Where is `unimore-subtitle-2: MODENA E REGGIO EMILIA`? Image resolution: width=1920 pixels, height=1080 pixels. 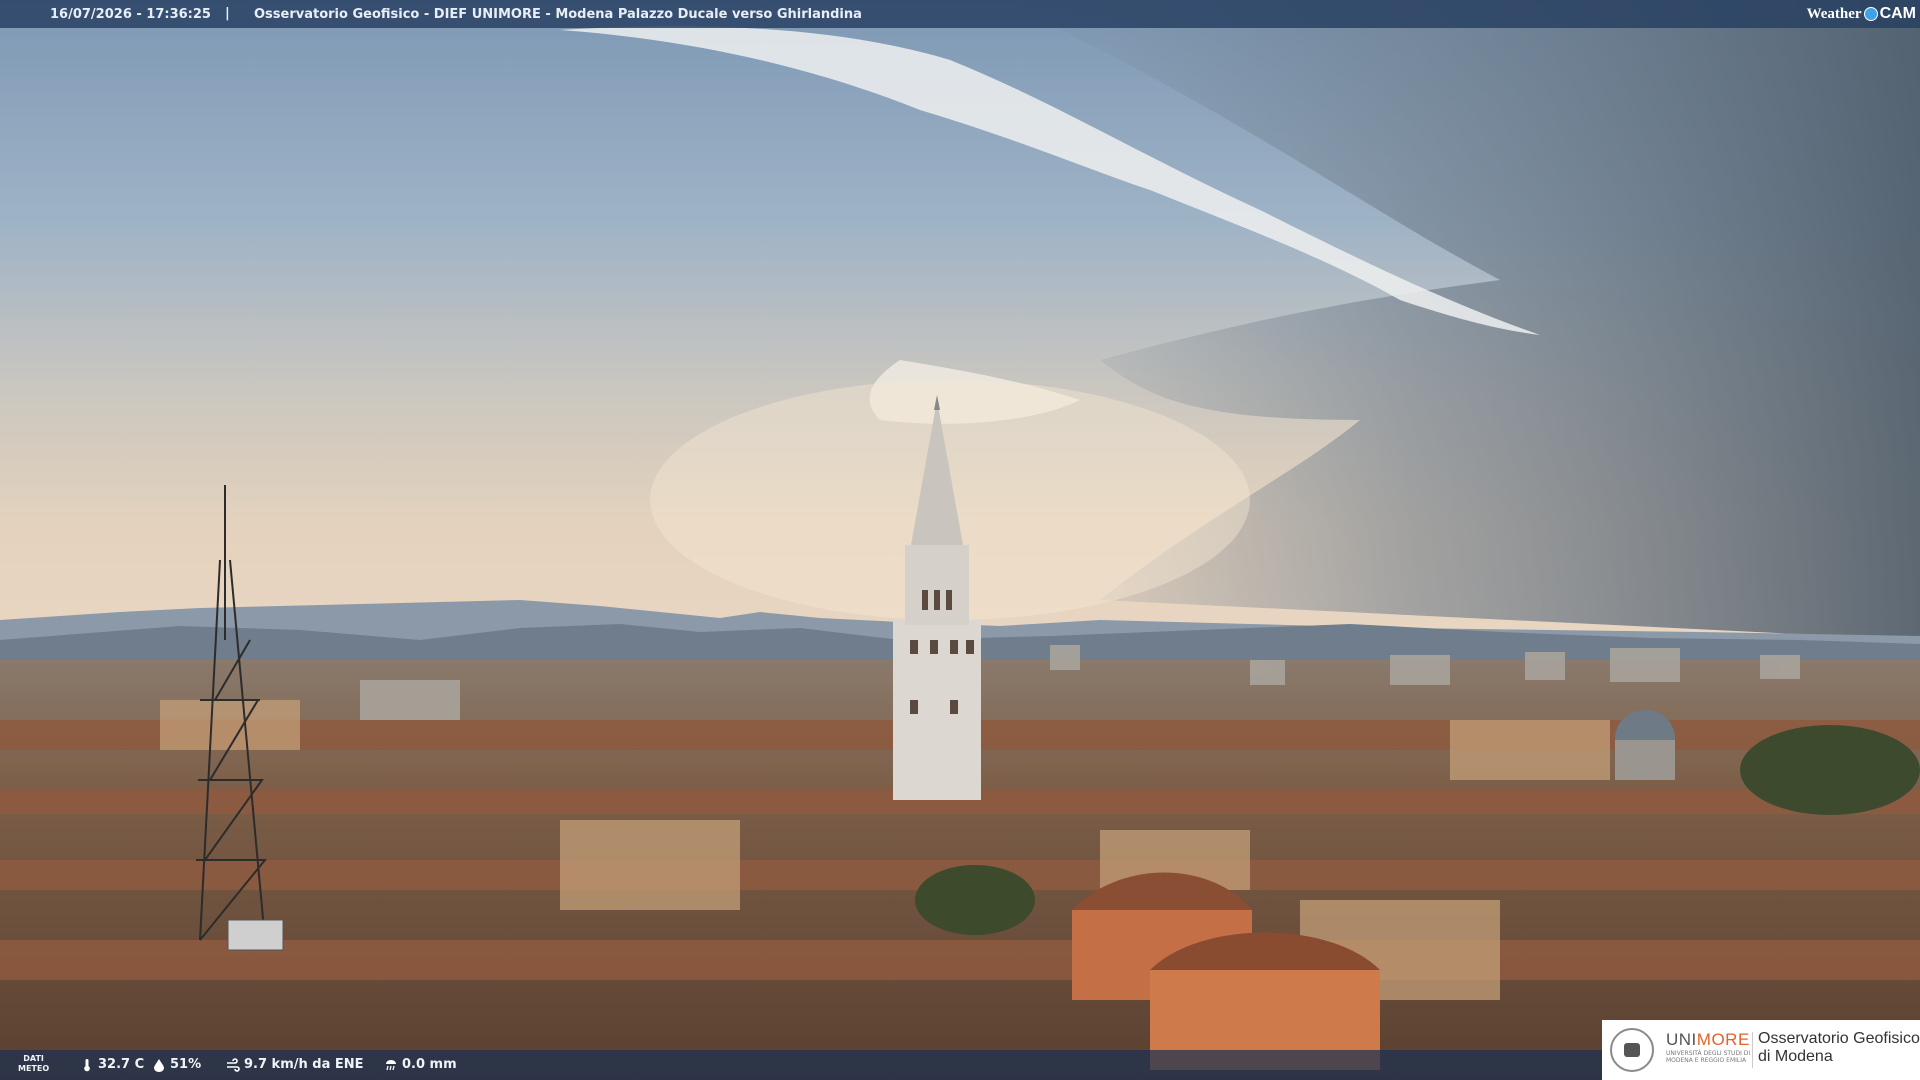
unimore-subtitle-2: MODENA E REGGIO EMILIA is located at coordinates (1706, 1060).